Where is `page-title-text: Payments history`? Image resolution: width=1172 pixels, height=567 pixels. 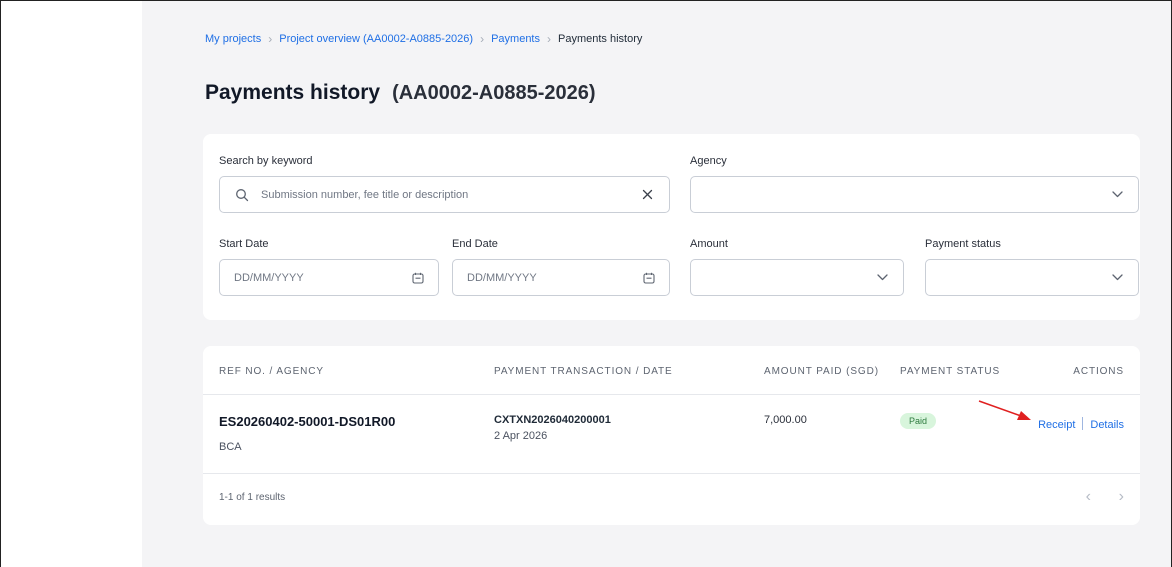 page-title-text: Payments history is located at coordinates (293, 92).